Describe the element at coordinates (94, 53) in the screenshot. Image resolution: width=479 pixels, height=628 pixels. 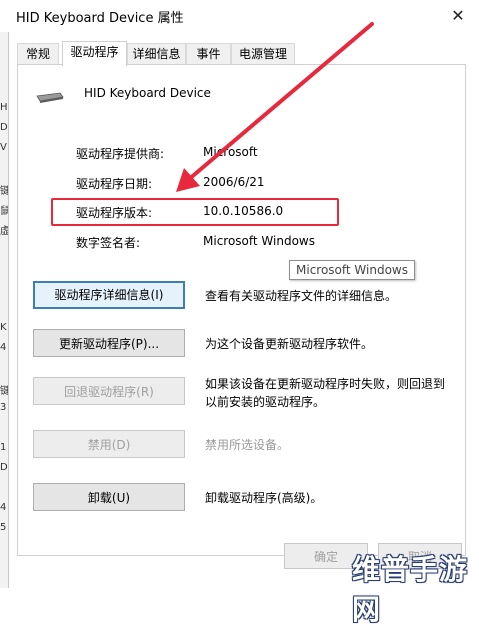
I see `tab-driver: 驱动程序` at that location.